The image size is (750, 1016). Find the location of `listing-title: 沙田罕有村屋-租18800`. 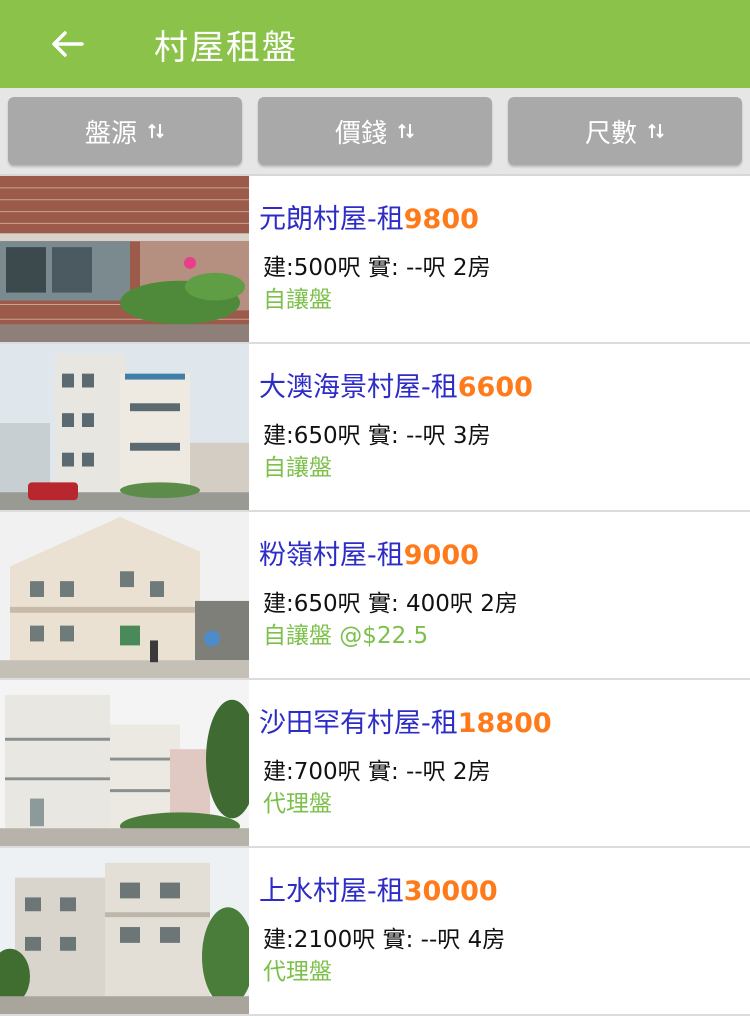

listing-title: 沙田罕有村屋-租18800 is located at coordinates (504, 724).